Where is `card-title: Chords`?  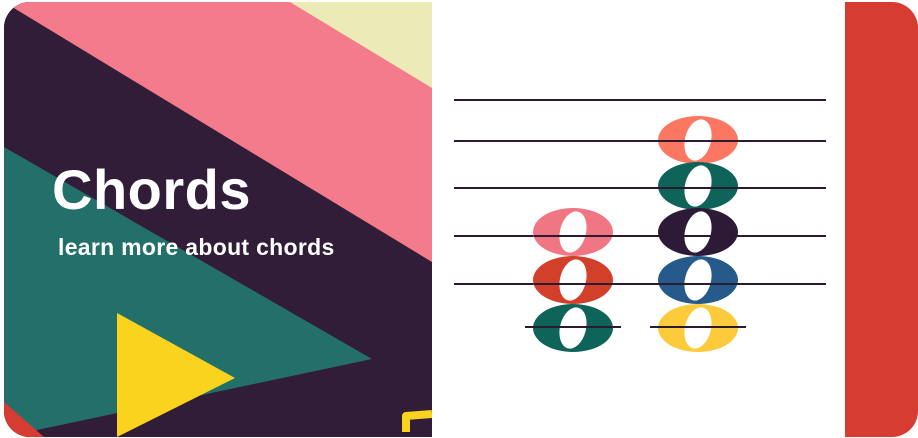
card-title: Chords is located at coordinates (151, 189).